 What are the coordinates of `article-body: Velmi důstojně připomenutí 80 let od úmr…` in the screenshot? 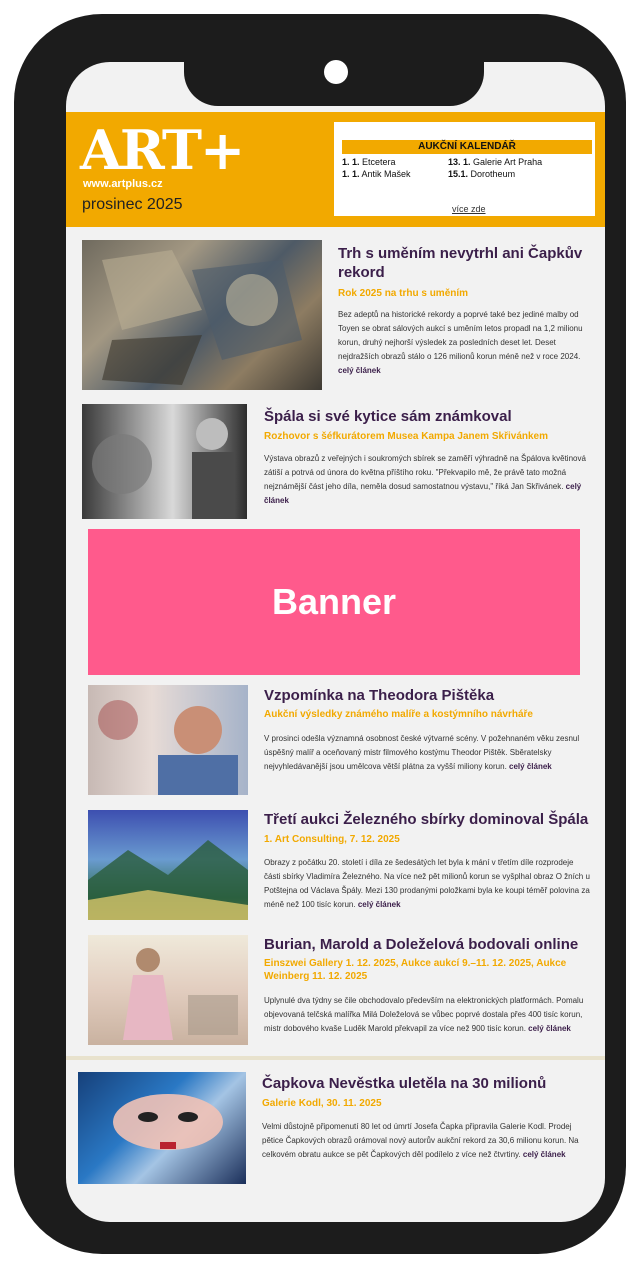 It's located at (420, 1140).